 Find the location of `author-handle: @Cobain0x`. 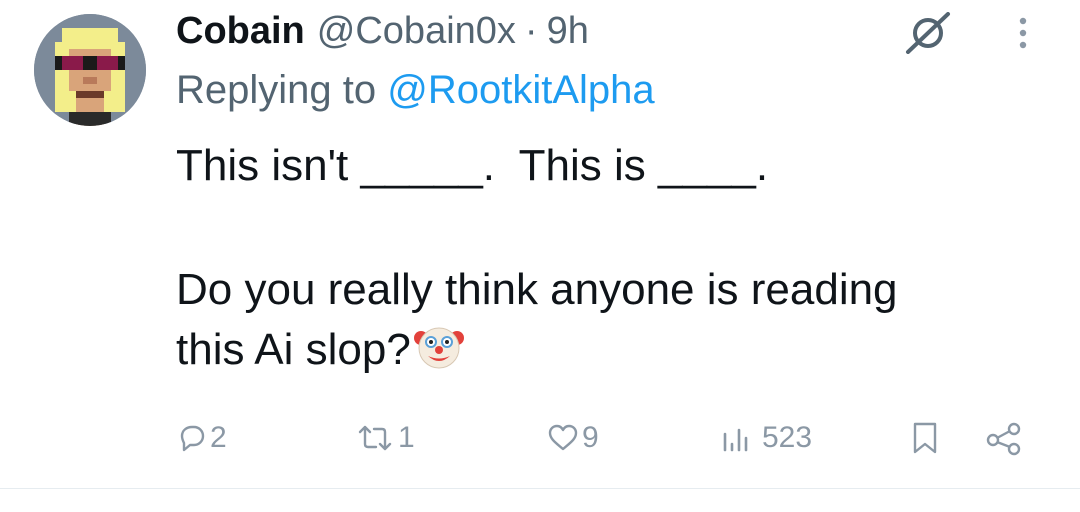

author-handle: @Cobain0x is located at coordinates (416, 31).